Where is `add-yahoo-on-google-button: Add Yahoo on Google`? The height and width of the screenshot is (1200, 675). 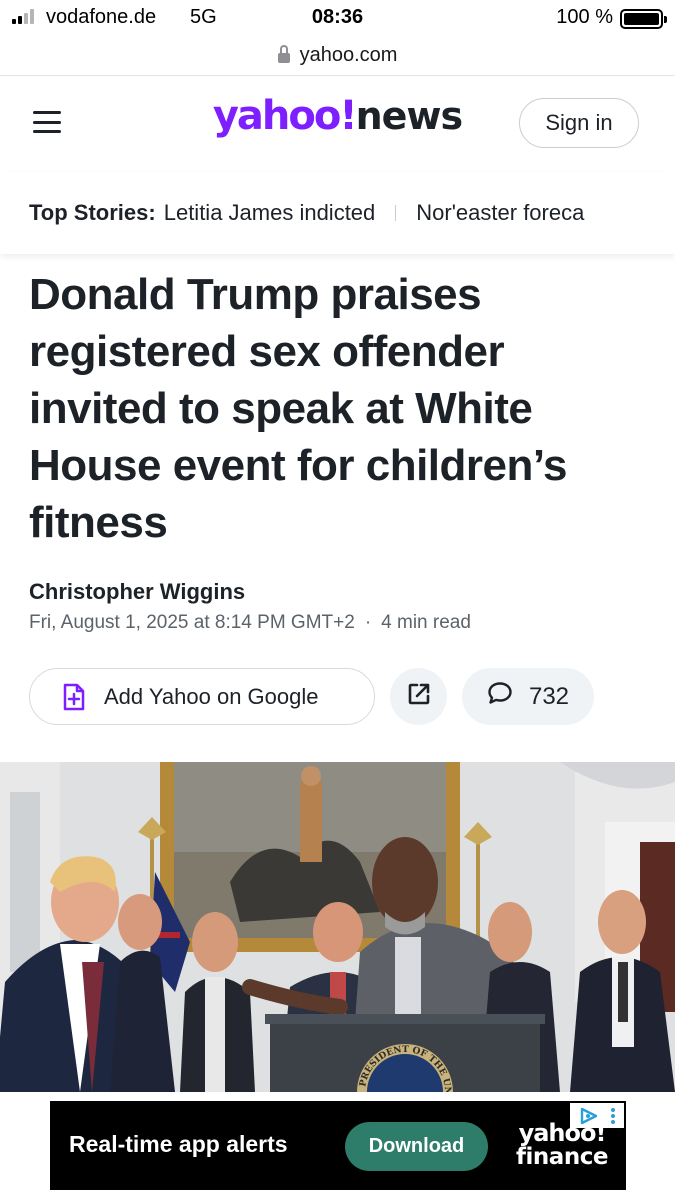 add-yahoo-on-google-button: Add Yahoo on Google is located at coordinates (202, 696).